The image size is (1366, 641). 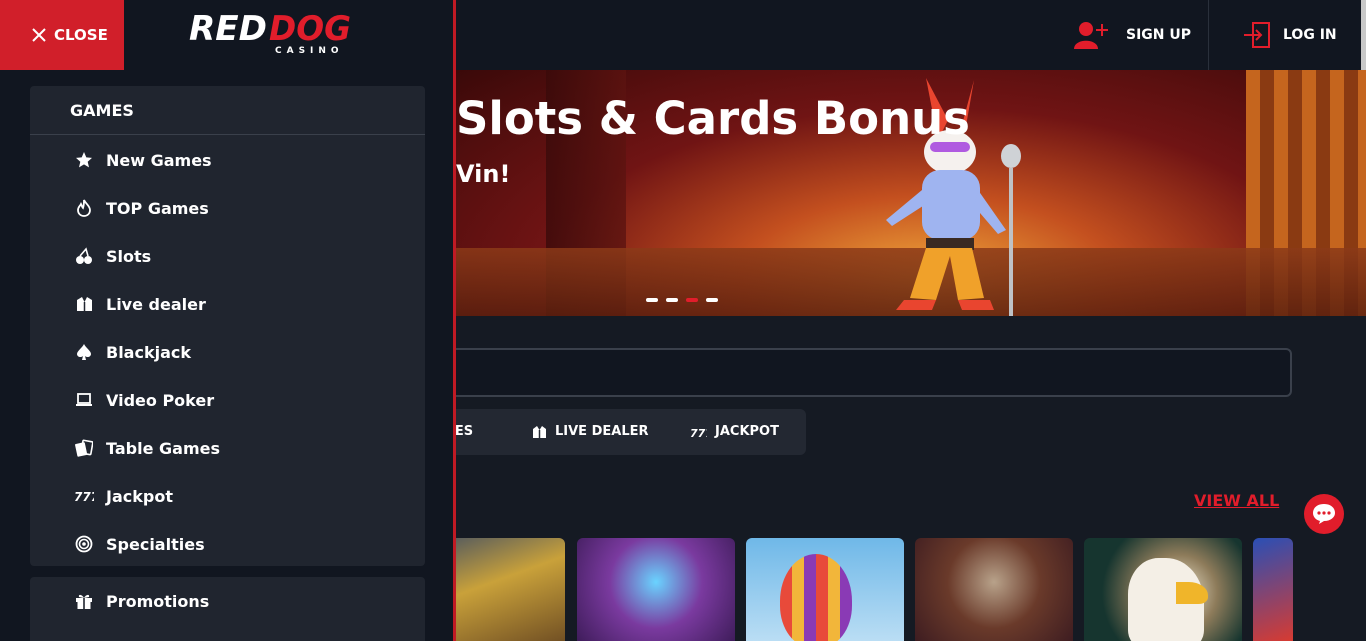 I want to click on reddog-casino-logo: RED DOG CASINO, so click(x=271, y=32).